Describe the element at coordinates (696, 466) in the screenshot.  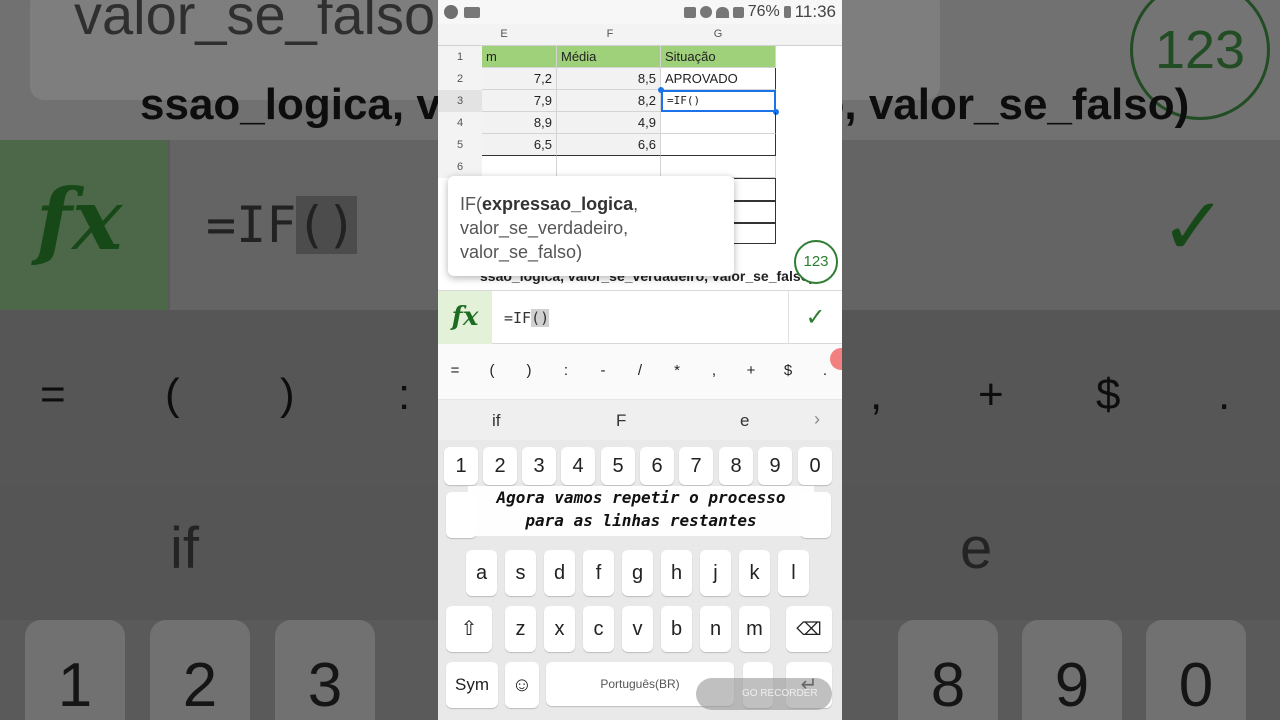
I see `key-7: 7` at that location.